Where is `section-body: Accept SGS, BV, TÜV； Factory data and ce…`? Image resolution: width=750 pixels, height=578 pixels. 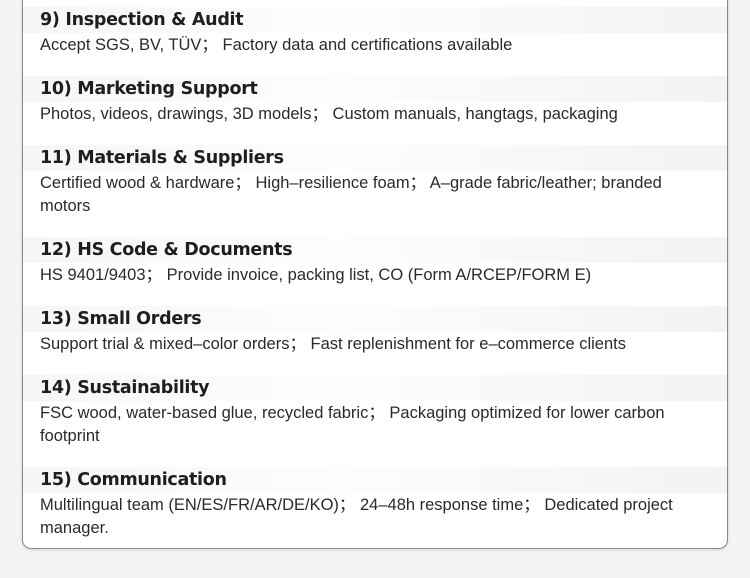
section-body: Accept SGS, BV, TÜV； Factory data and ce… is located at coordinates (276, 45).